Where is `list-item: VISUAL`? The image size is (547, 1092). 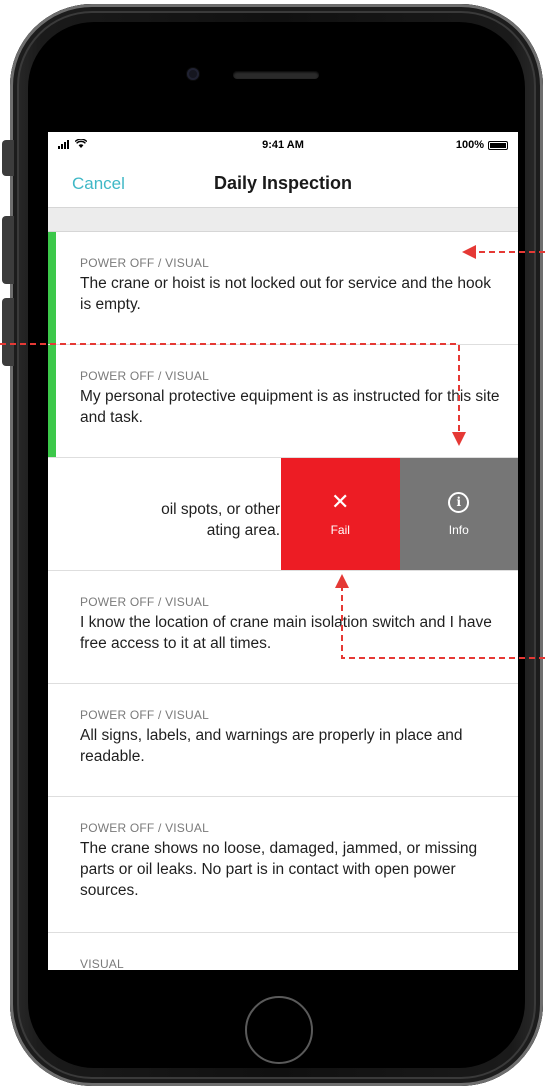 list-item: VISUAL is located at coordinates (283, 951).